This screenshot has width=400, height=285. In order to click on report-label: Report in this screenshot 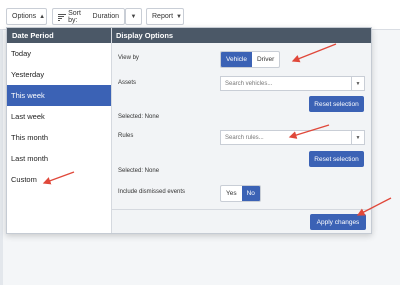, I will do `click(163, 16)`.